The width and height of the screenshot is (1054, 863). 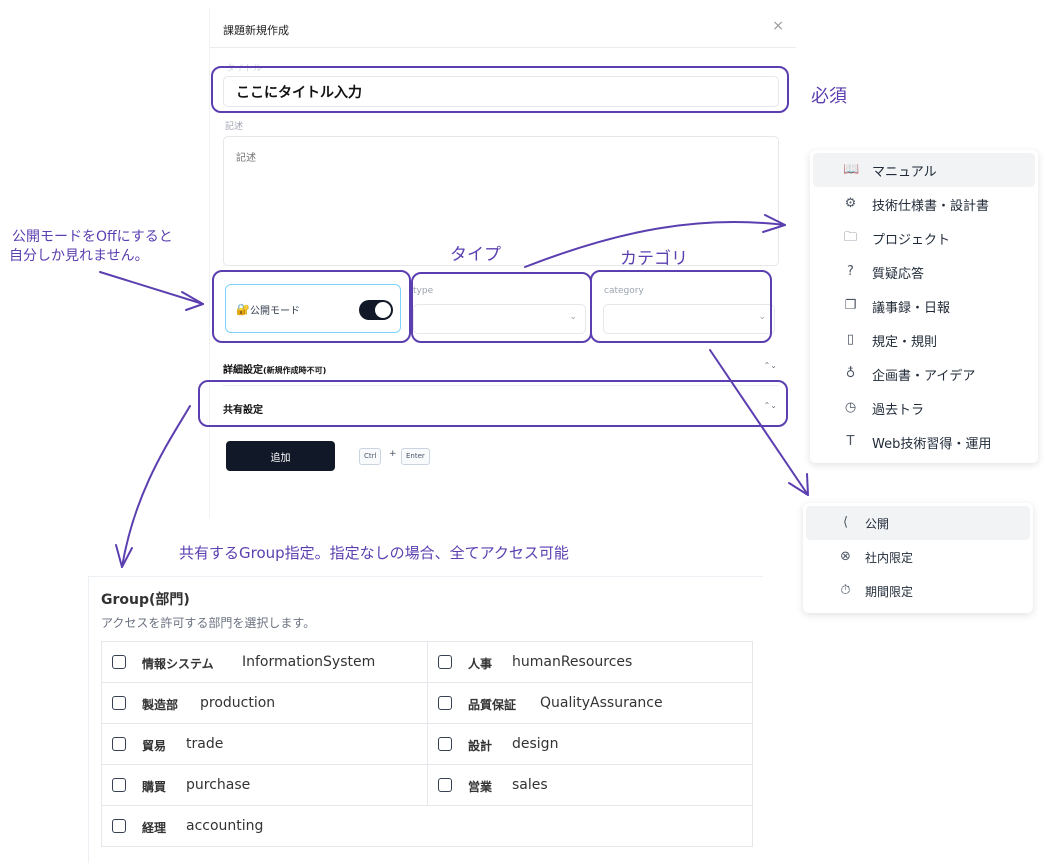 I want to click on text-box-icon: T, so click(x=850, y=441).